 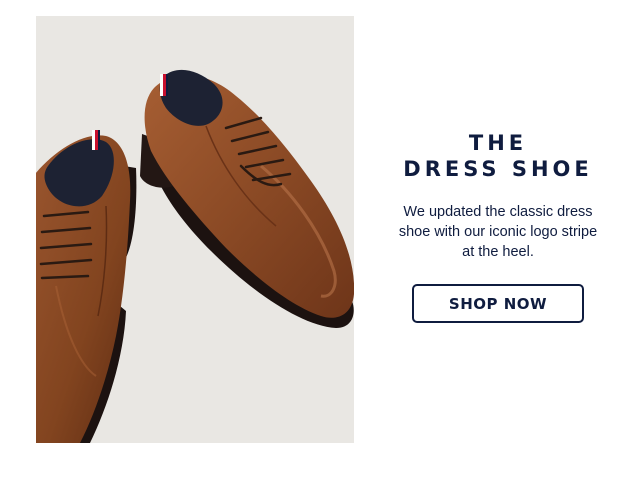 What do you see at coordinates (498, 156) in the screenshot?
I see `promo-headline: THE DRESS SHOE` at bounding box center [498, 156].